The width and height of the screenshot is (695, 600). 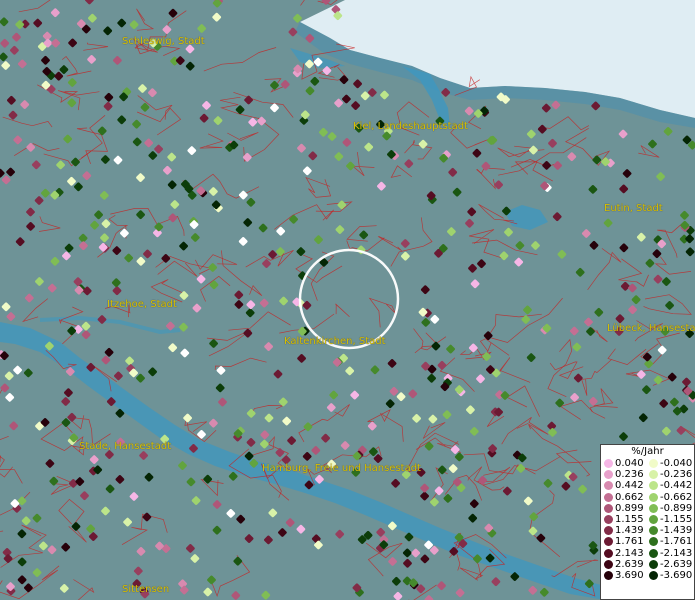 What do you see at coordinates (142, 304) in the screenshot?
I see `place-label-itzehoe: Itzehoe, Stadt` at bounding box center [142, 304].